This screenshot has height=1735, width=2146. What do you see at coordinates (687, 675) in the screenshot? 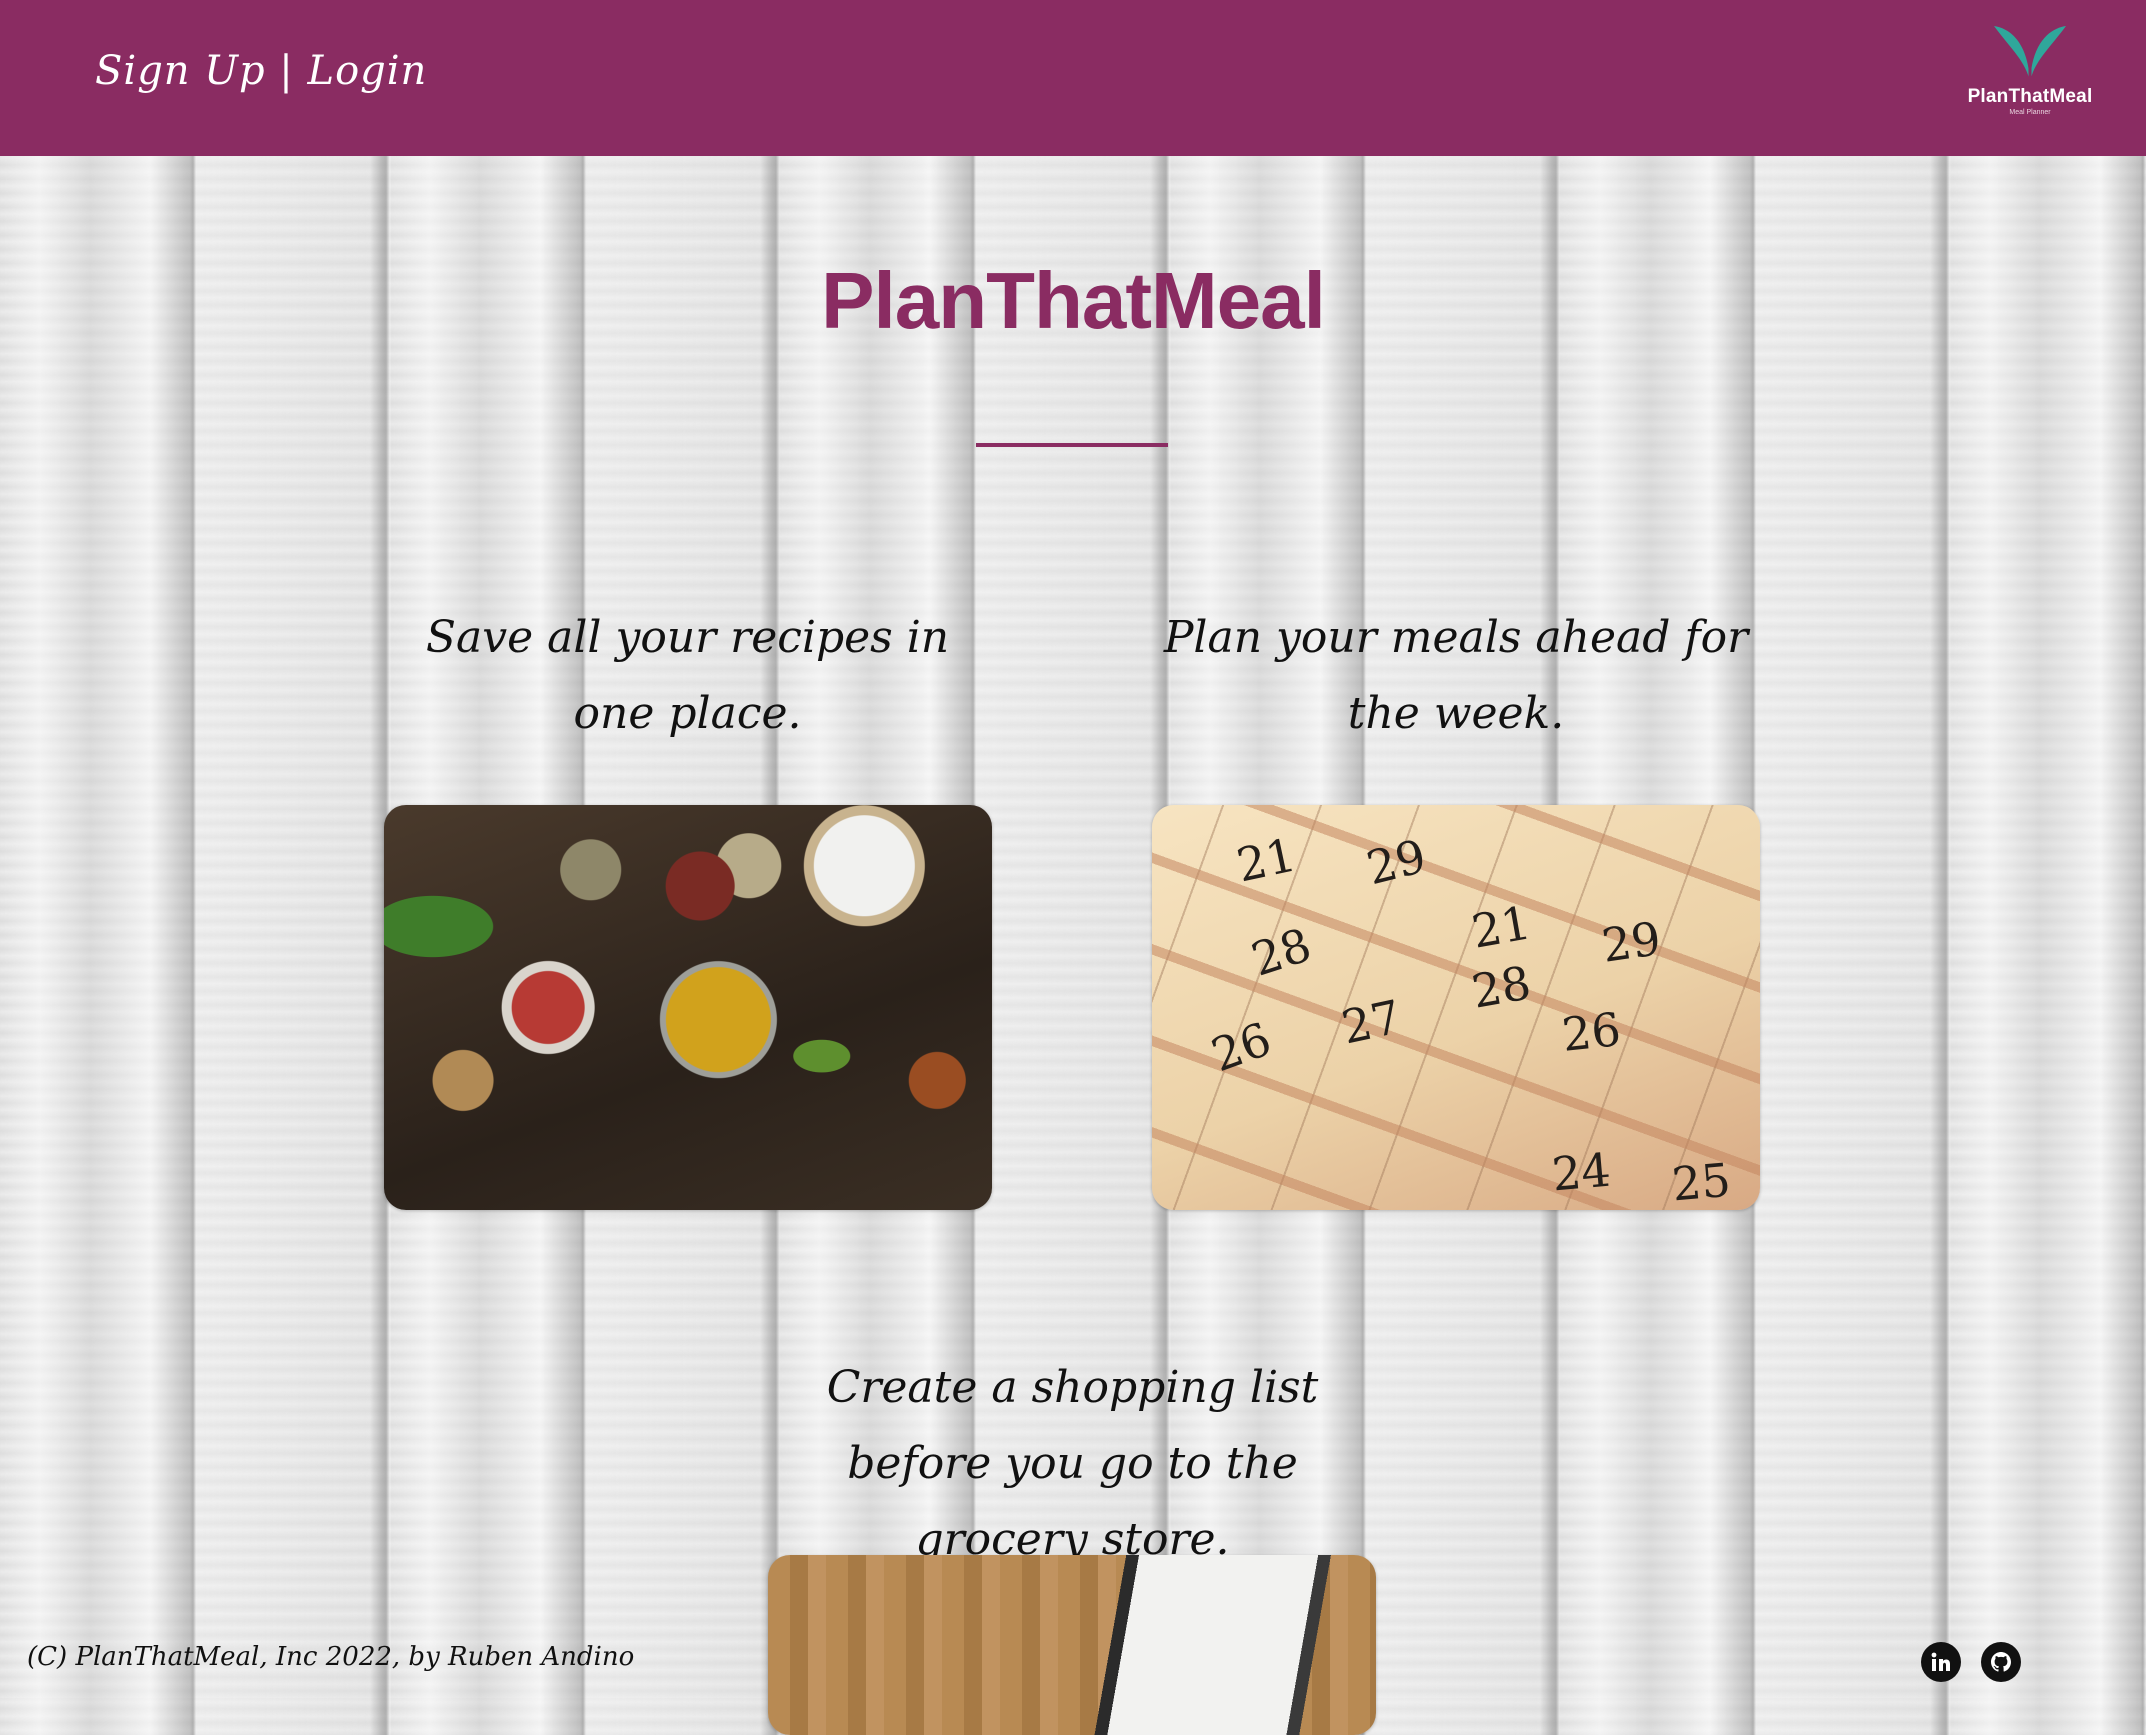
I see `feature-text-recipes: Save all your recipes in one place.` at bounding box center [687, 675].